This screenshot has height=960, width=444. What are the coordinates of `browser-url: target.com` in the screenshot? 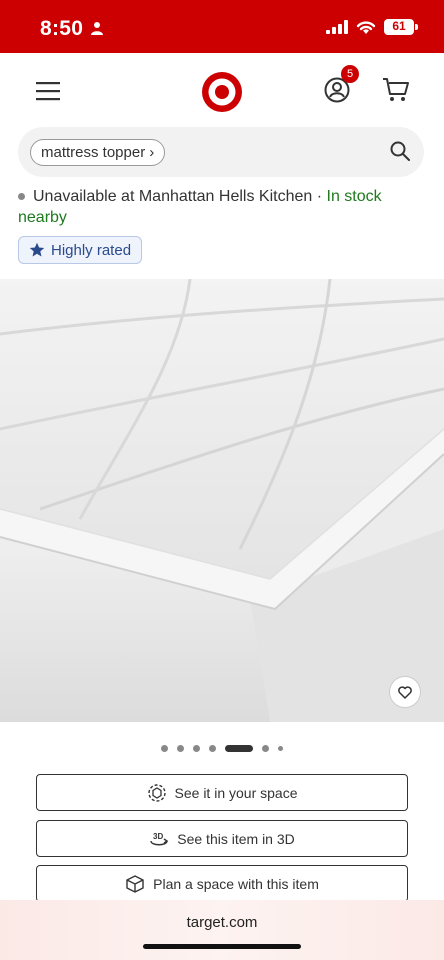 It's located at (222, 922).